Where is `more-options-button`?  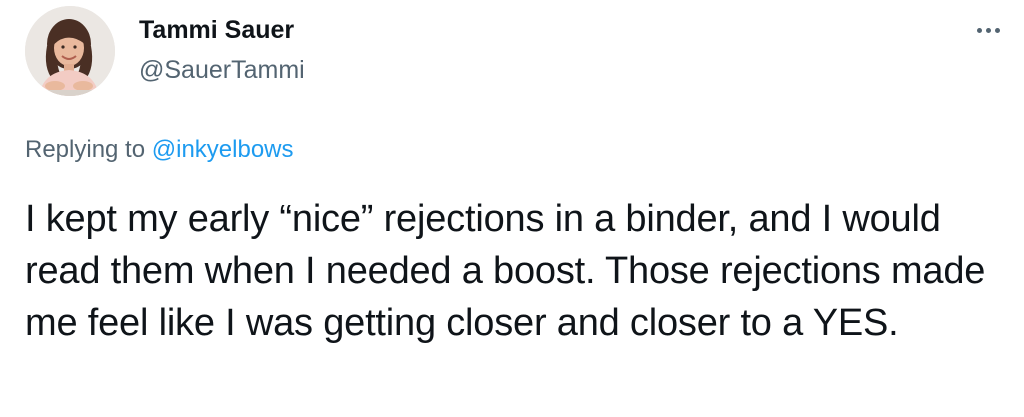
more-options-button is located at coordinates (988, 30).